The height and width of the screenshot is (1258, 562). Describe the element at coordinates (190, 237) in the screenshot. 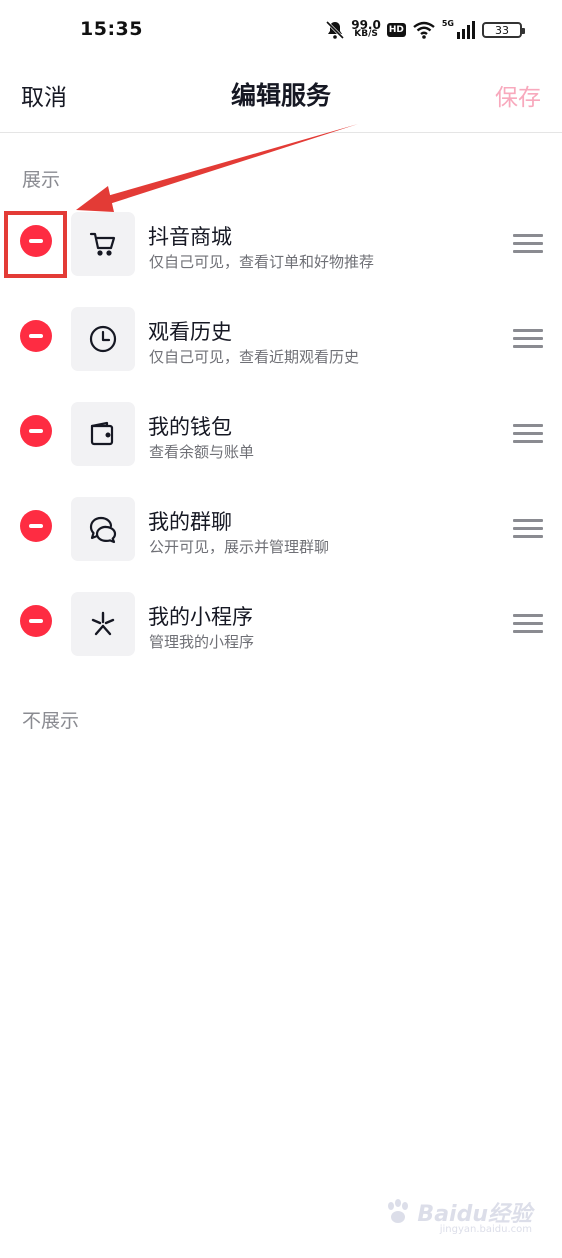

I see `item-title: 抖音商城` at that location.